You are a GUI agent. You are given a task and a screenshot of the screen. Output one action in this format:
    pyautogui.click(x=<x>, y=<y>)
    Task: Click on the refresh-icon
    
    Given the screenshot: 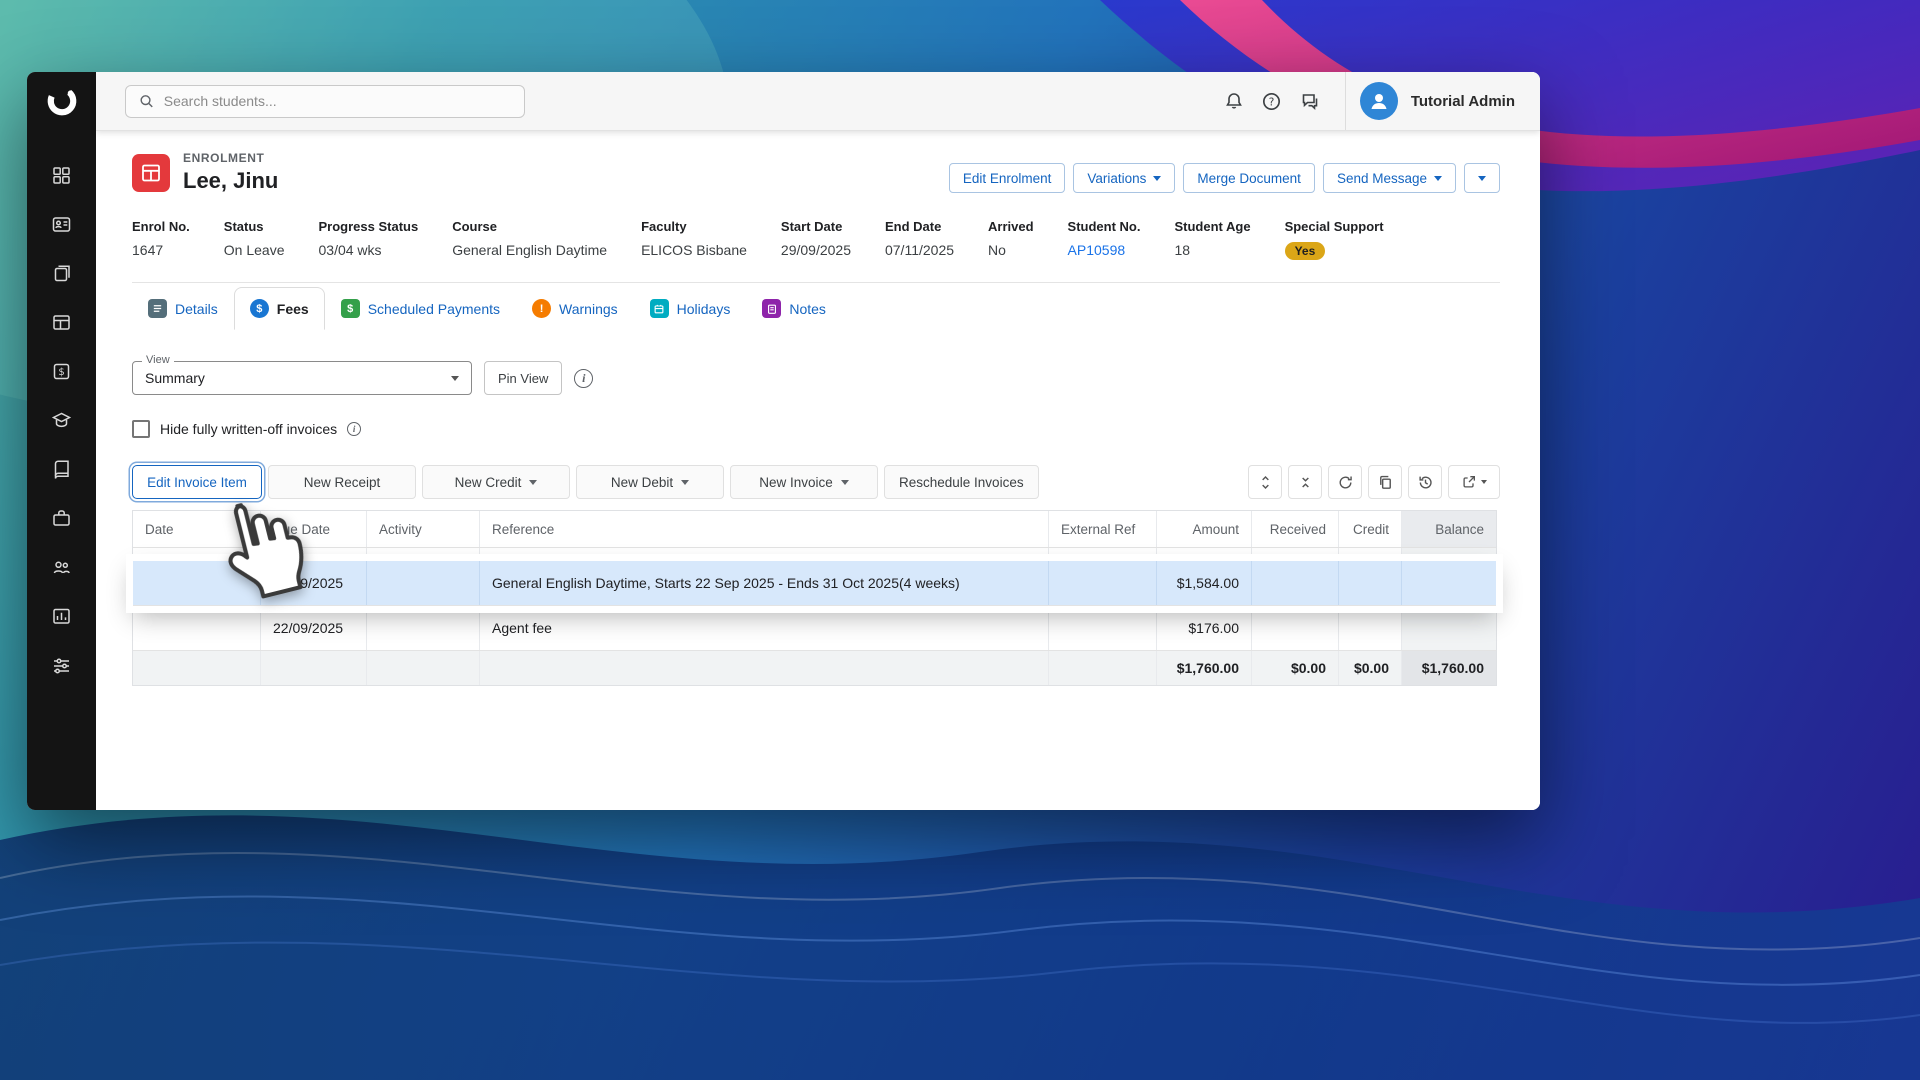 What is the action you would take?
    pyautogui.click(x=1345, y=482)
    